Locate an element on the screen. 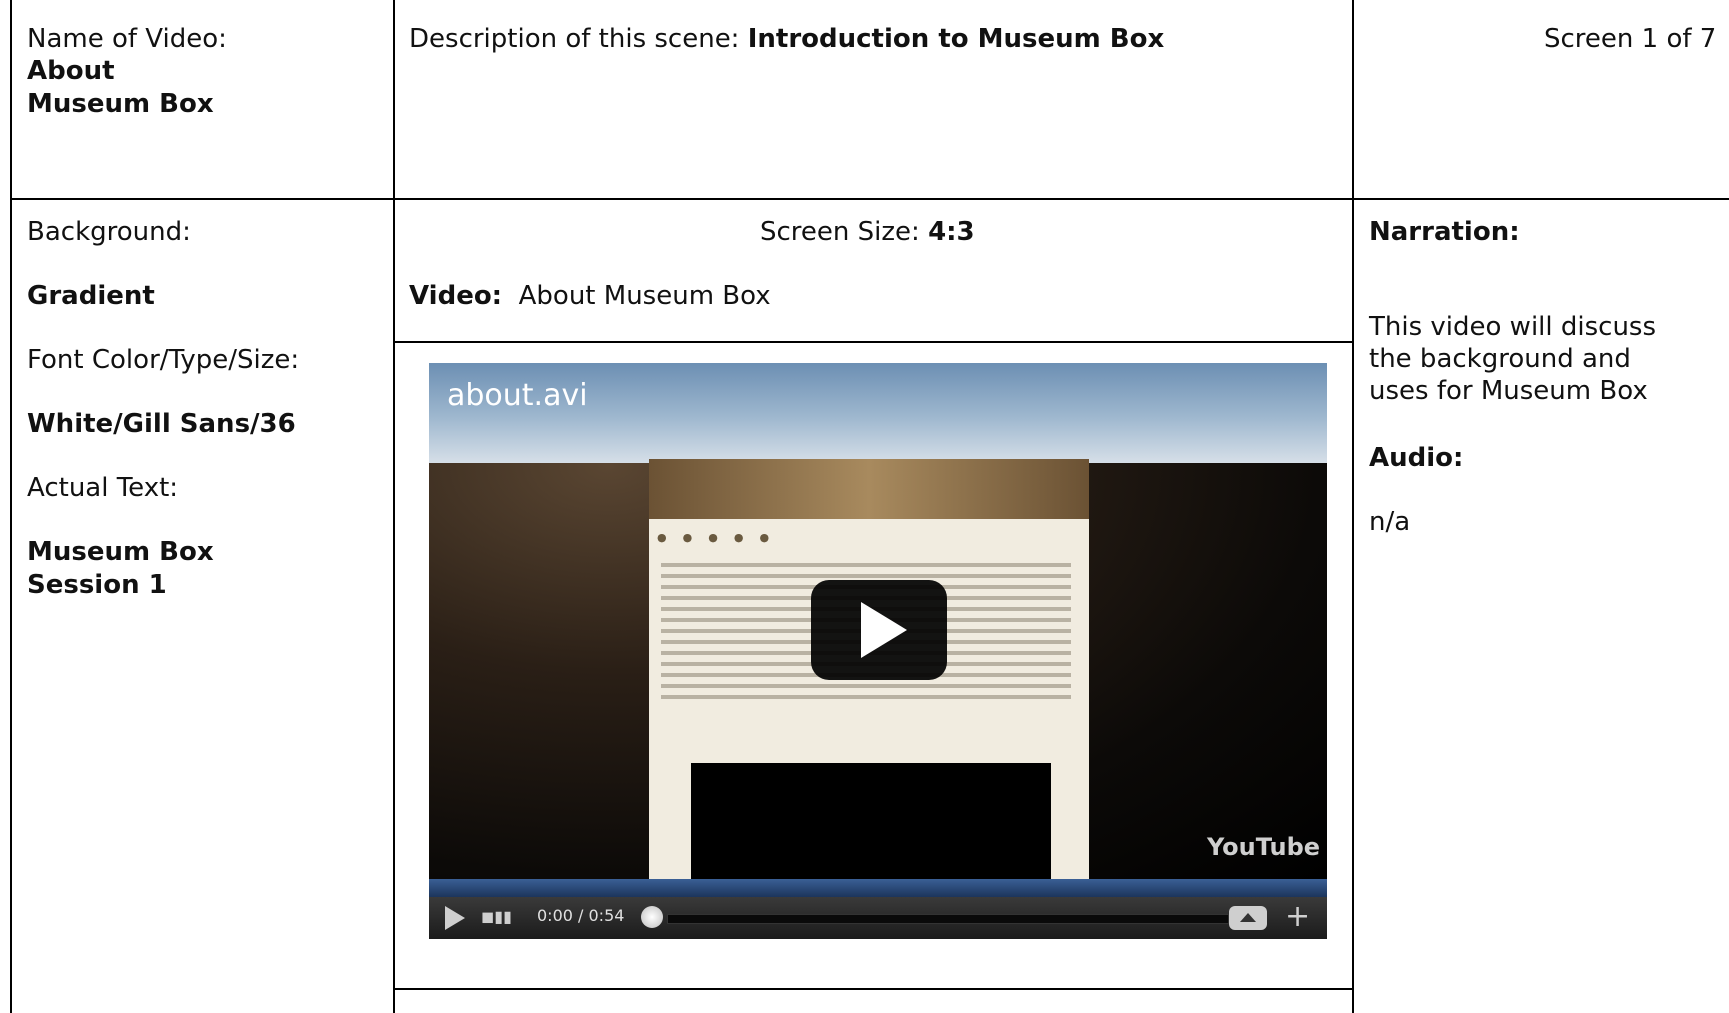  video-name-label: Name of Video: is located at coordinates (127, 39).